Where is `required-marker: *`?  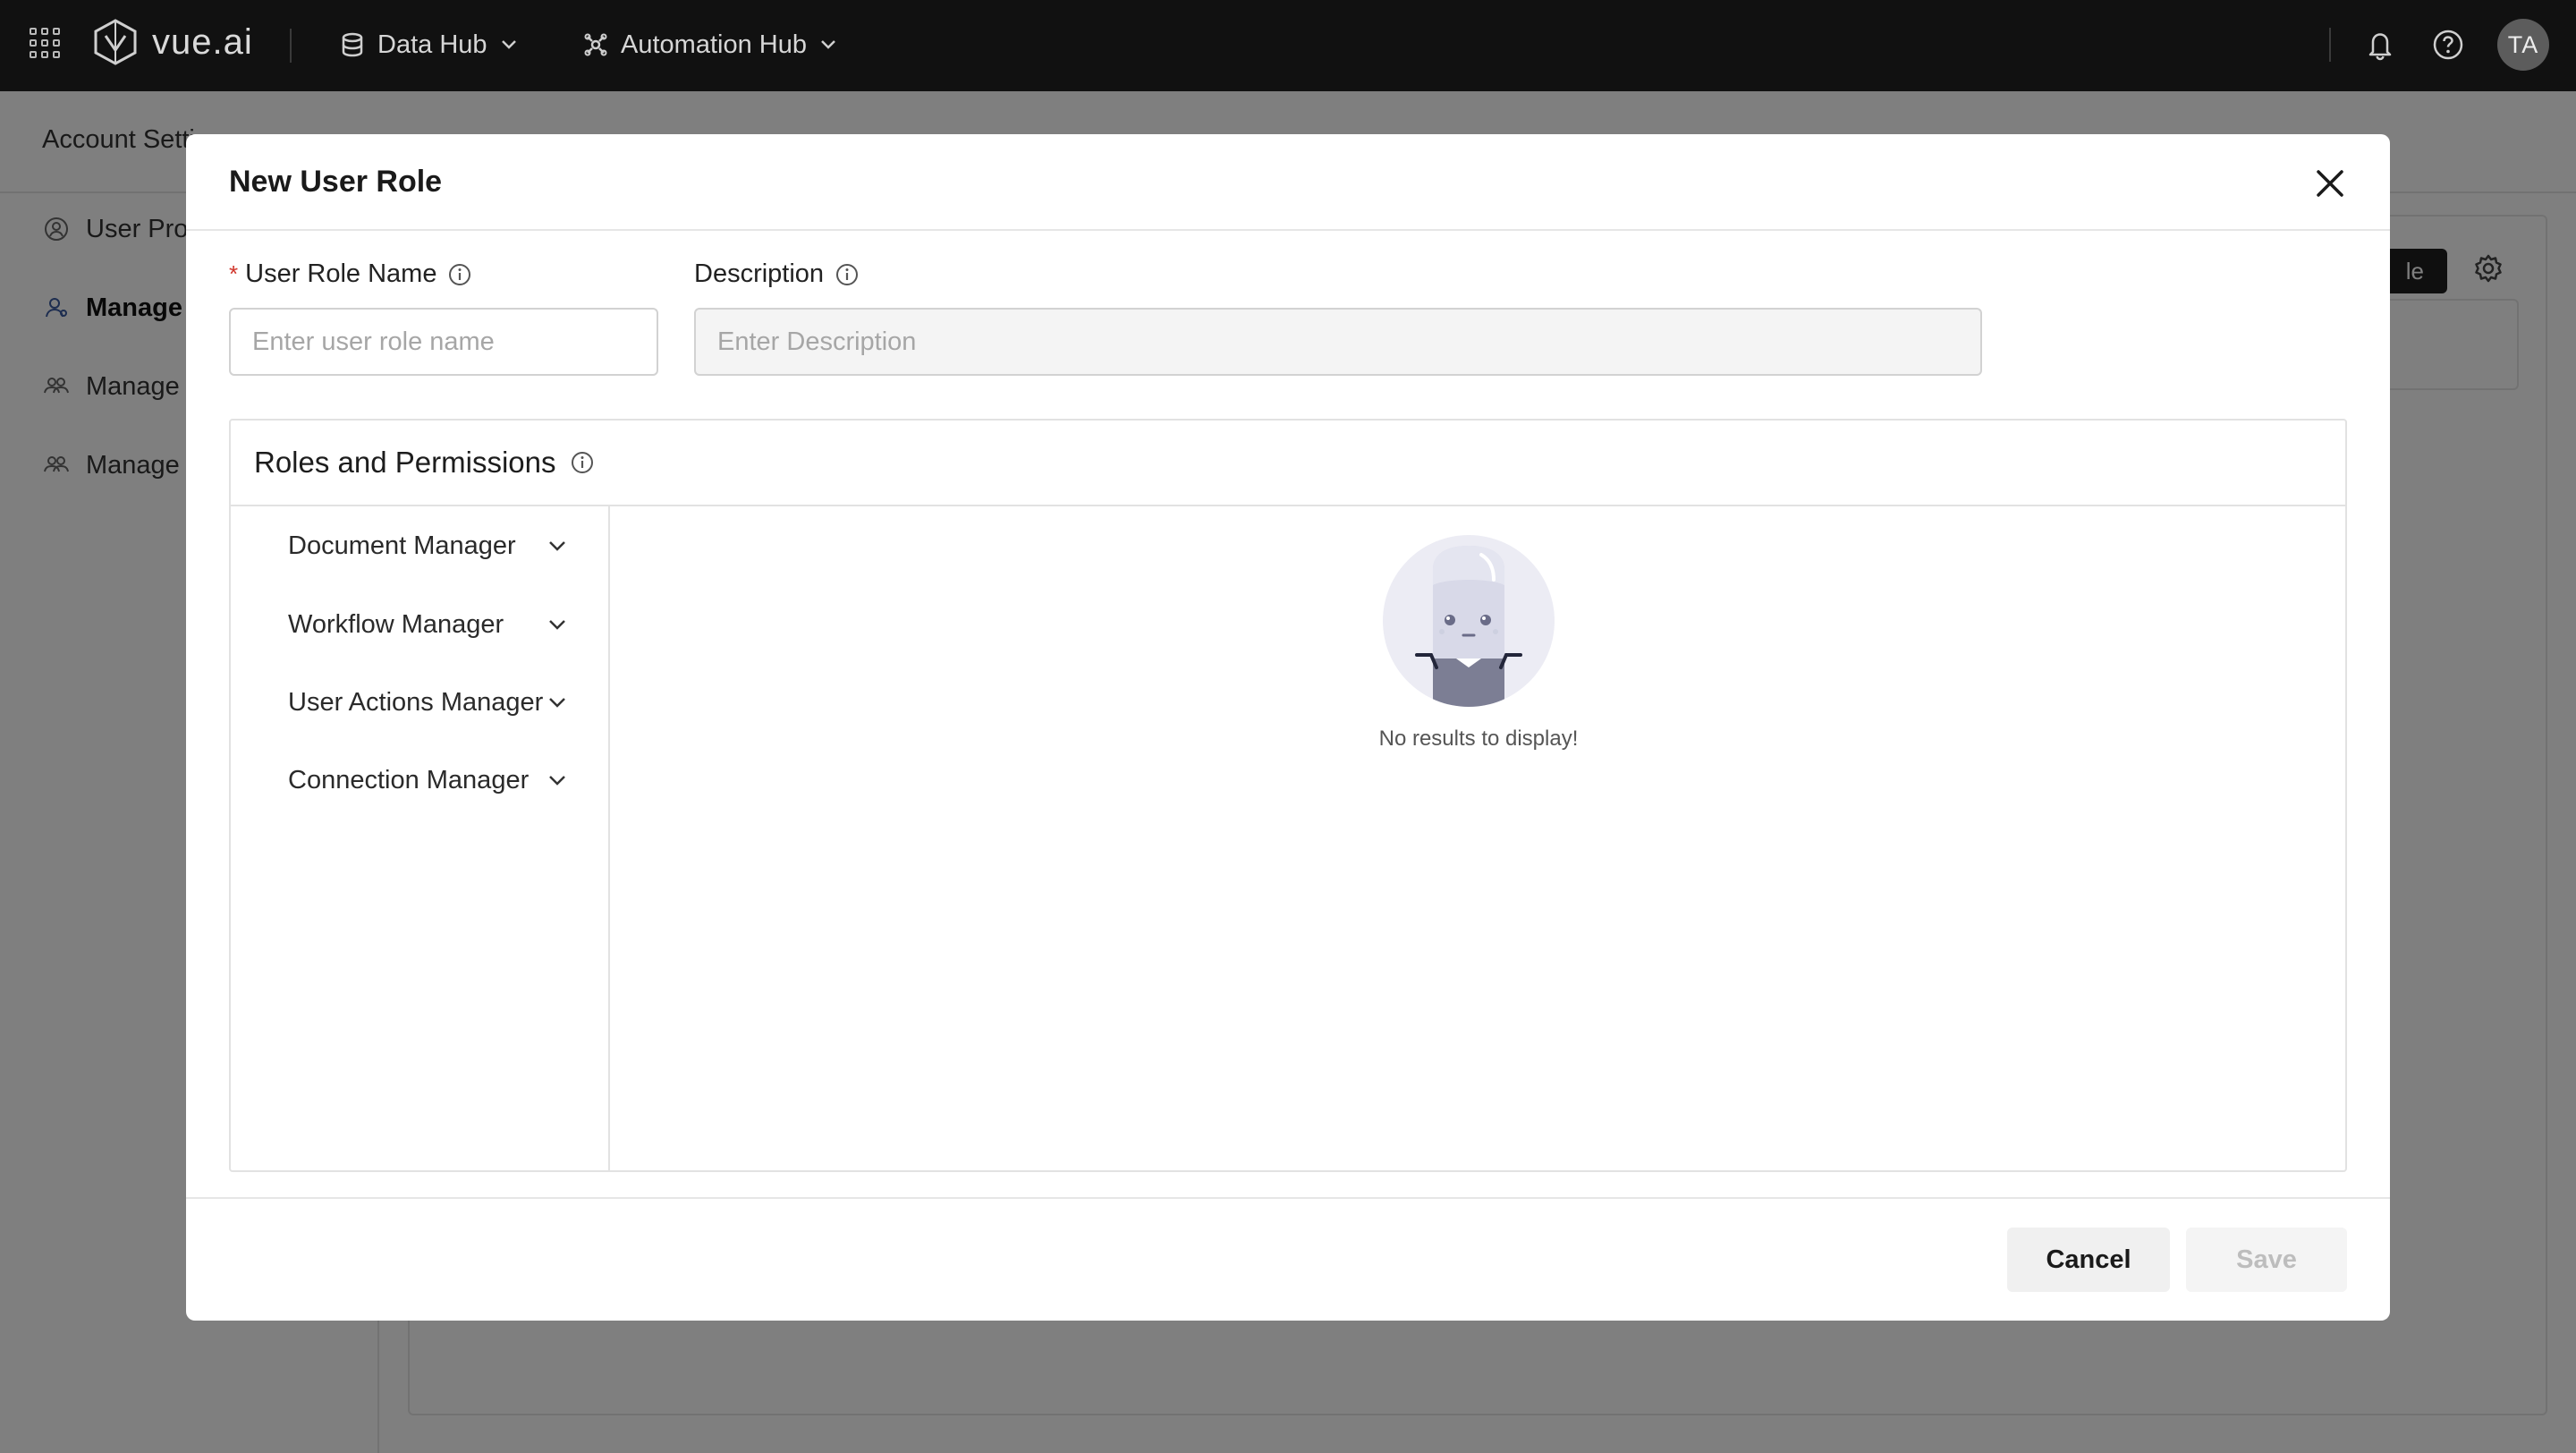 required-marker: * is located at coordinates (234, 273).